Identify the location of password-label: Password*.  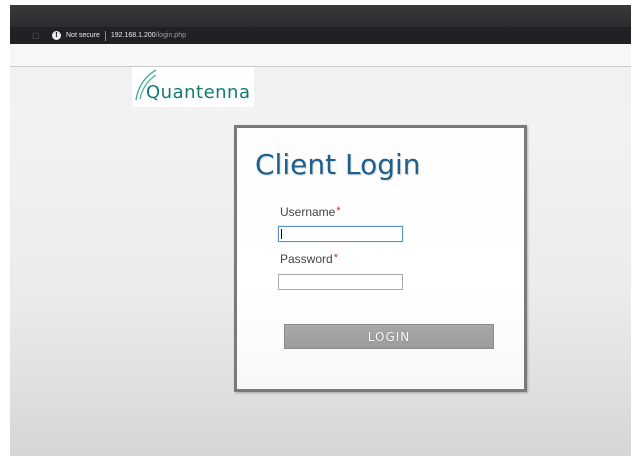
(309, 259).